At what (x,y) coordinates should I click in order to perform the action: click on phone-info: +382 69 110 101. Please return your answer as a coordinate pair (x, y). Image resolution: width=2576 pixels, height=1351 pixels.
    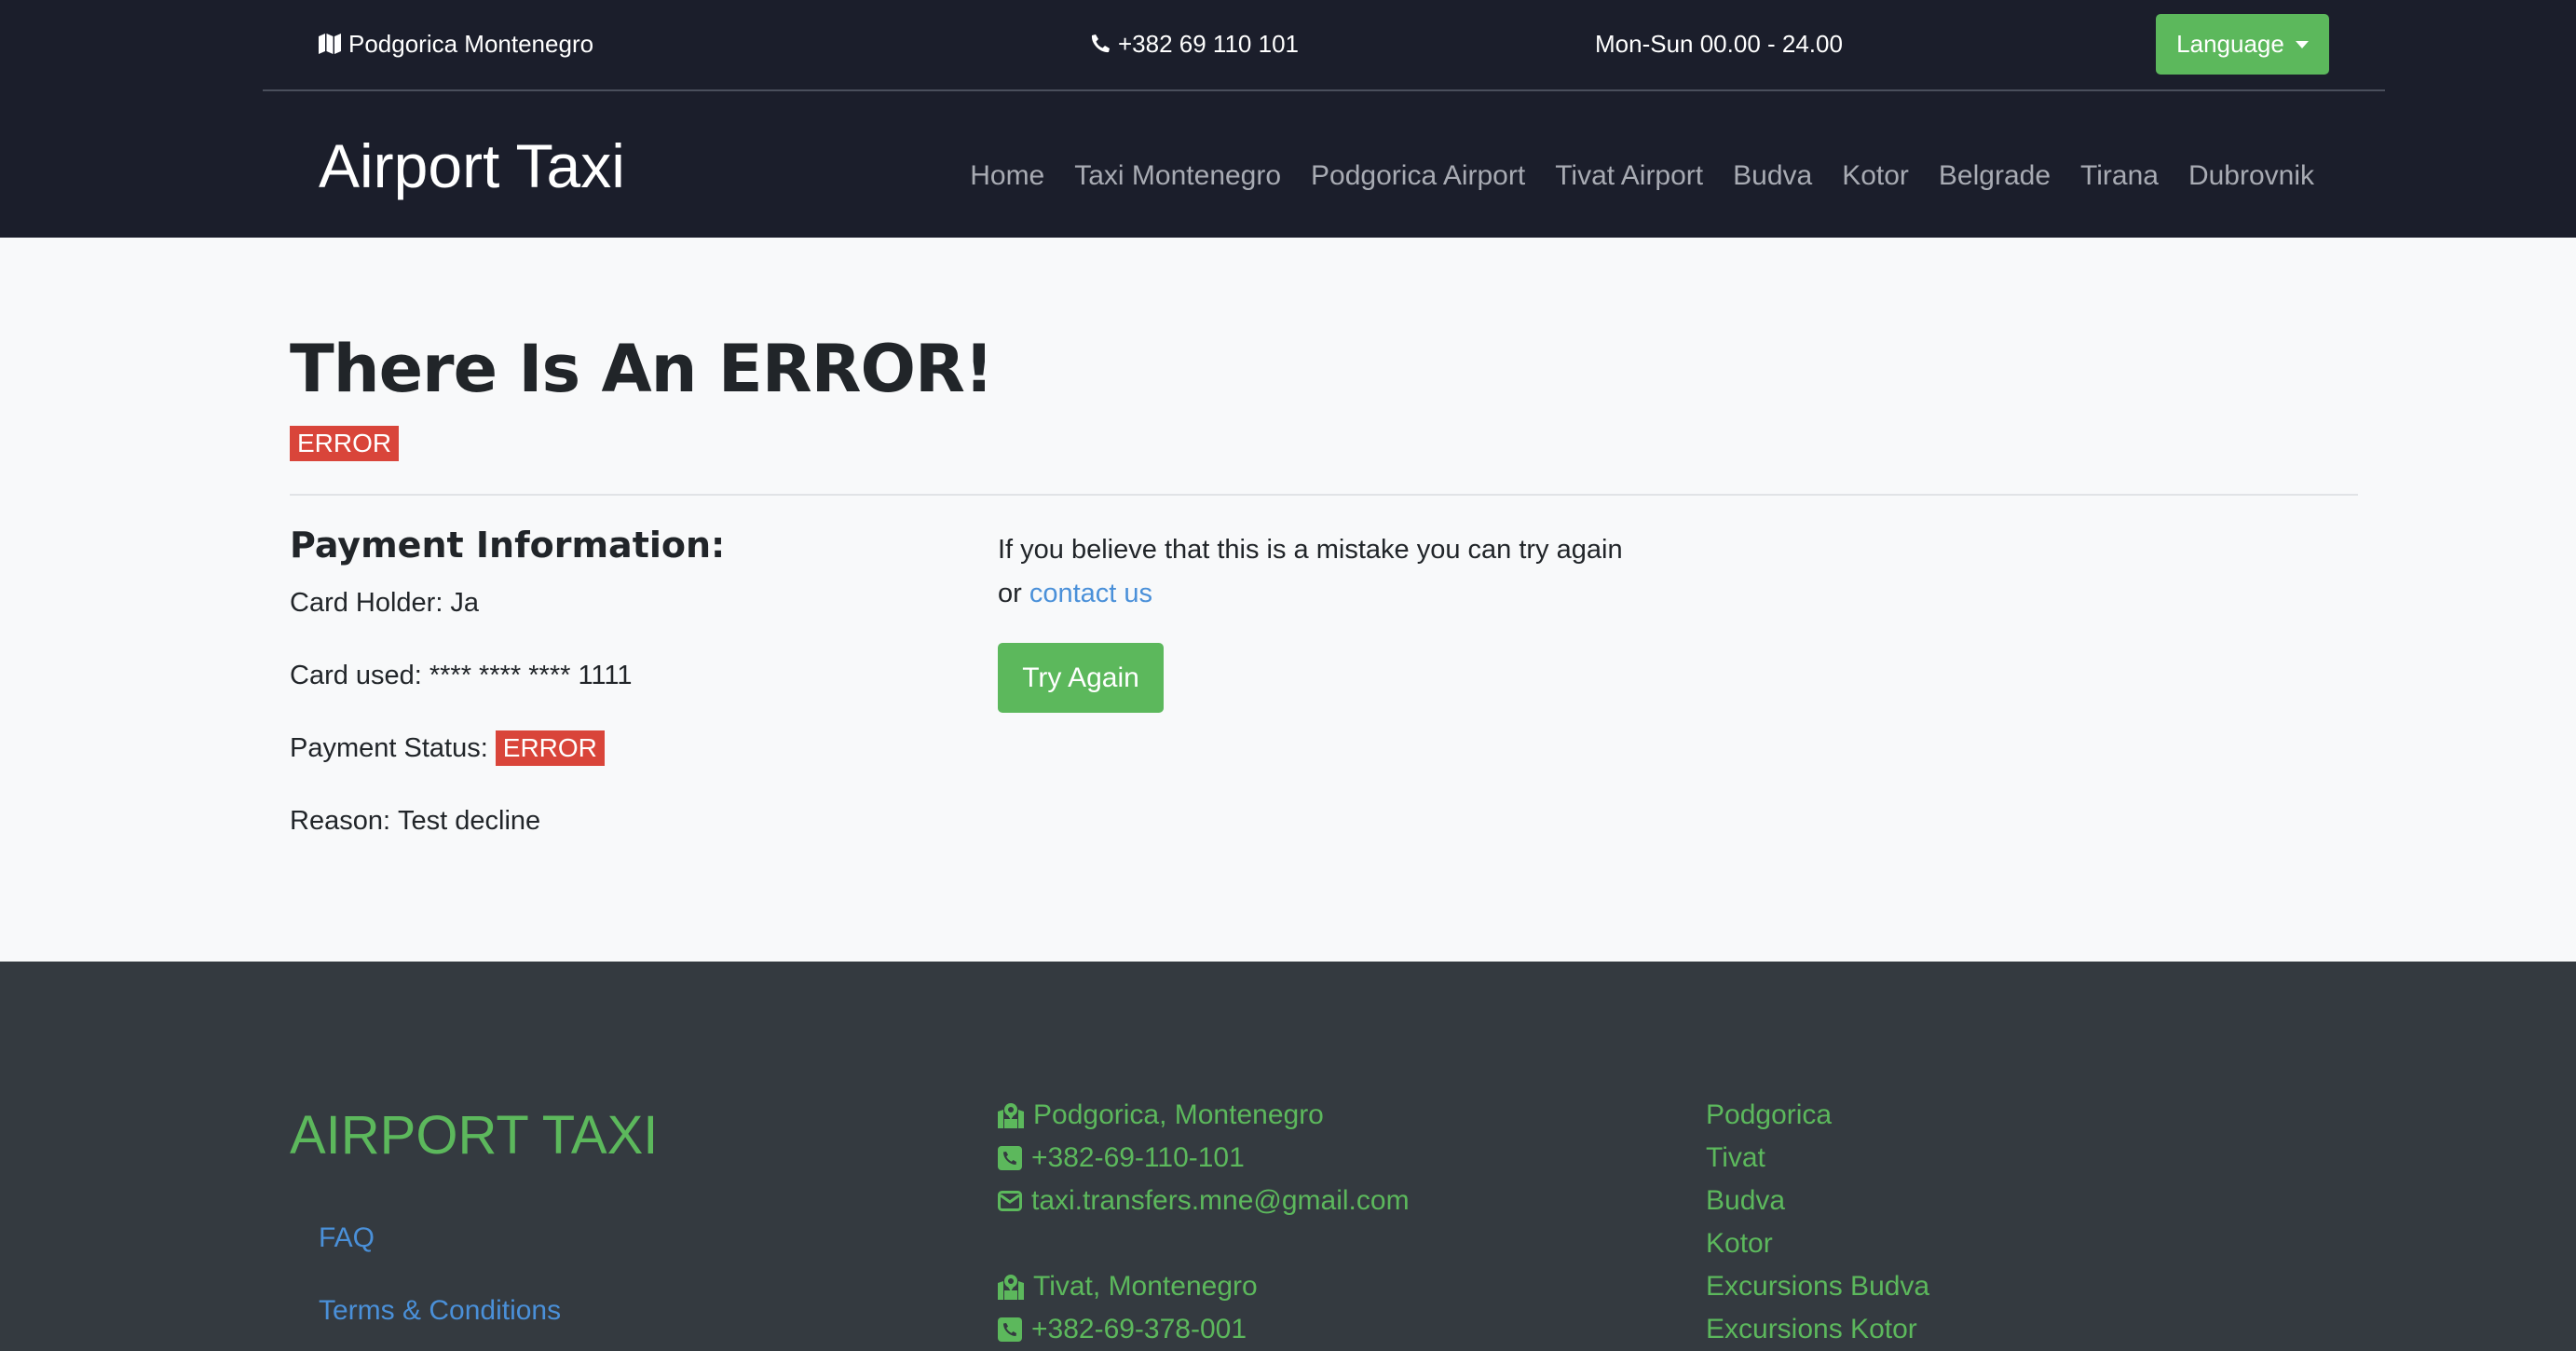
    Looking at the image, I should click on (1194, 44).